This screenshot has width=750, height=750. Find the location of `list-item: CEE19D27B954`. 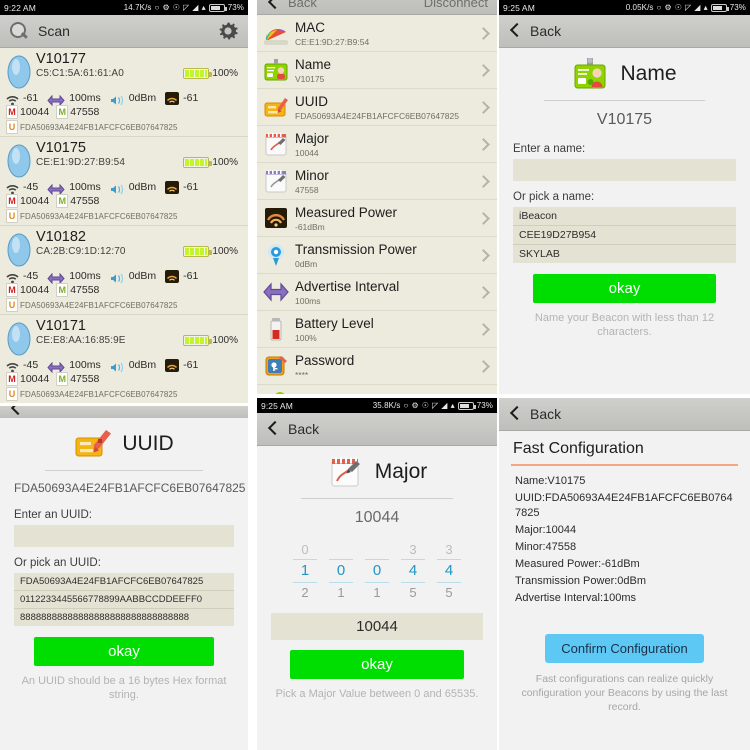

list-item: CEE19D27B954 is located at coordinates (624, 235).